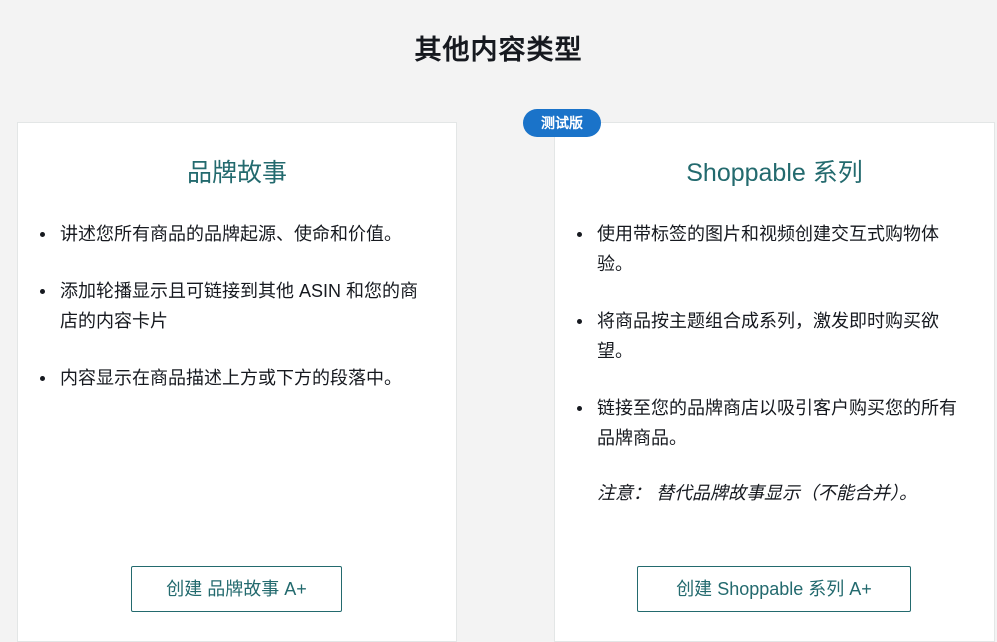  I want to click on page-title: 其他内容类型, so click(498, 50).